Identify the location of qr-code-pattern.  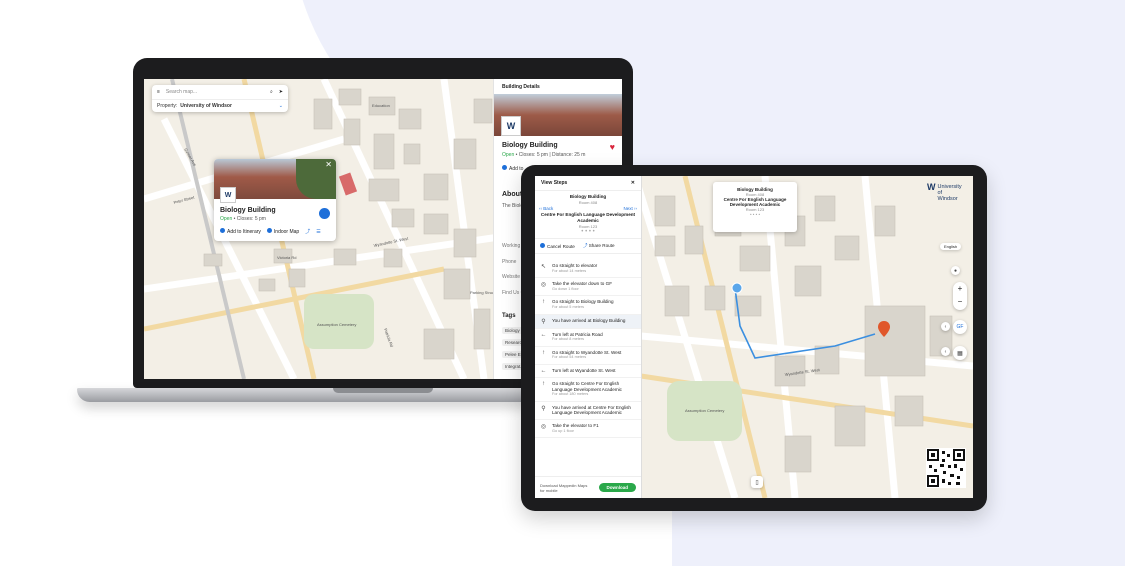
(946, 468).